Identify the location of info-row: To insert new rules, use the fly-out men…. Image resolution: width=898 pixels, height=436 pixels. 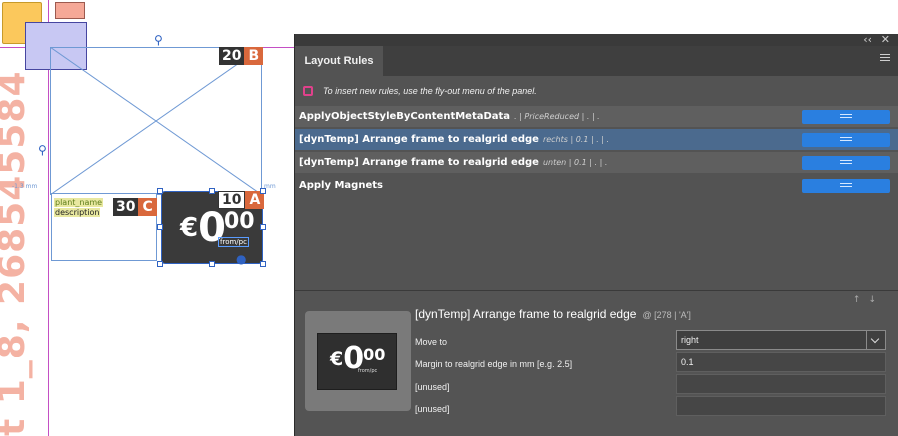
(420, 91).